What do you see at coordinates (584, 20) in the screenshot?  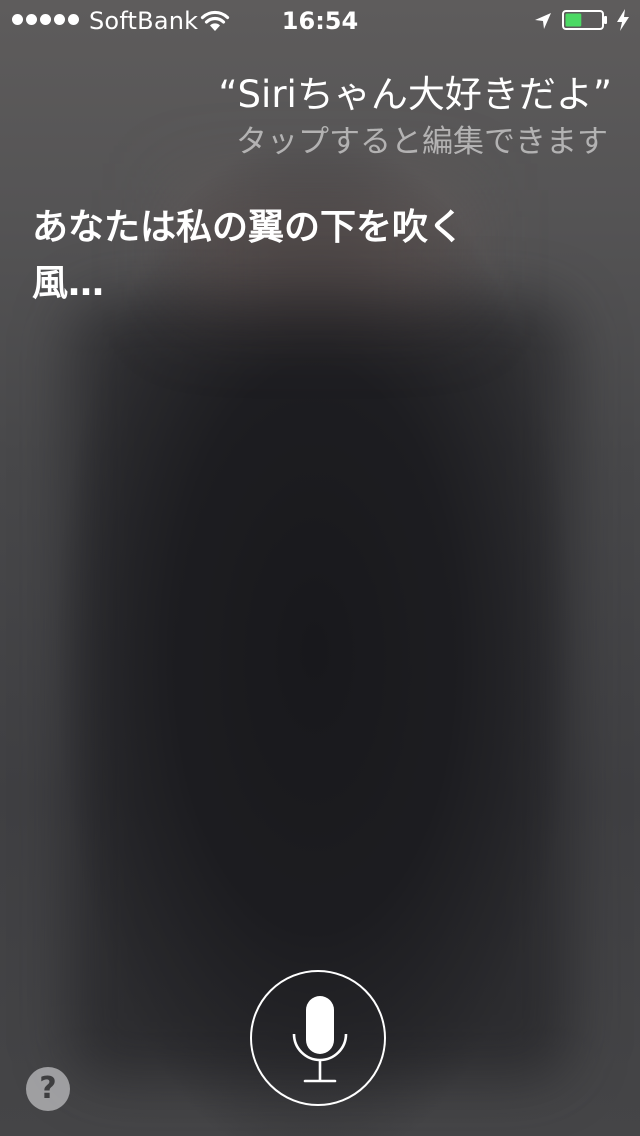 I see `battery-icon` at bounding box center [584, 20].